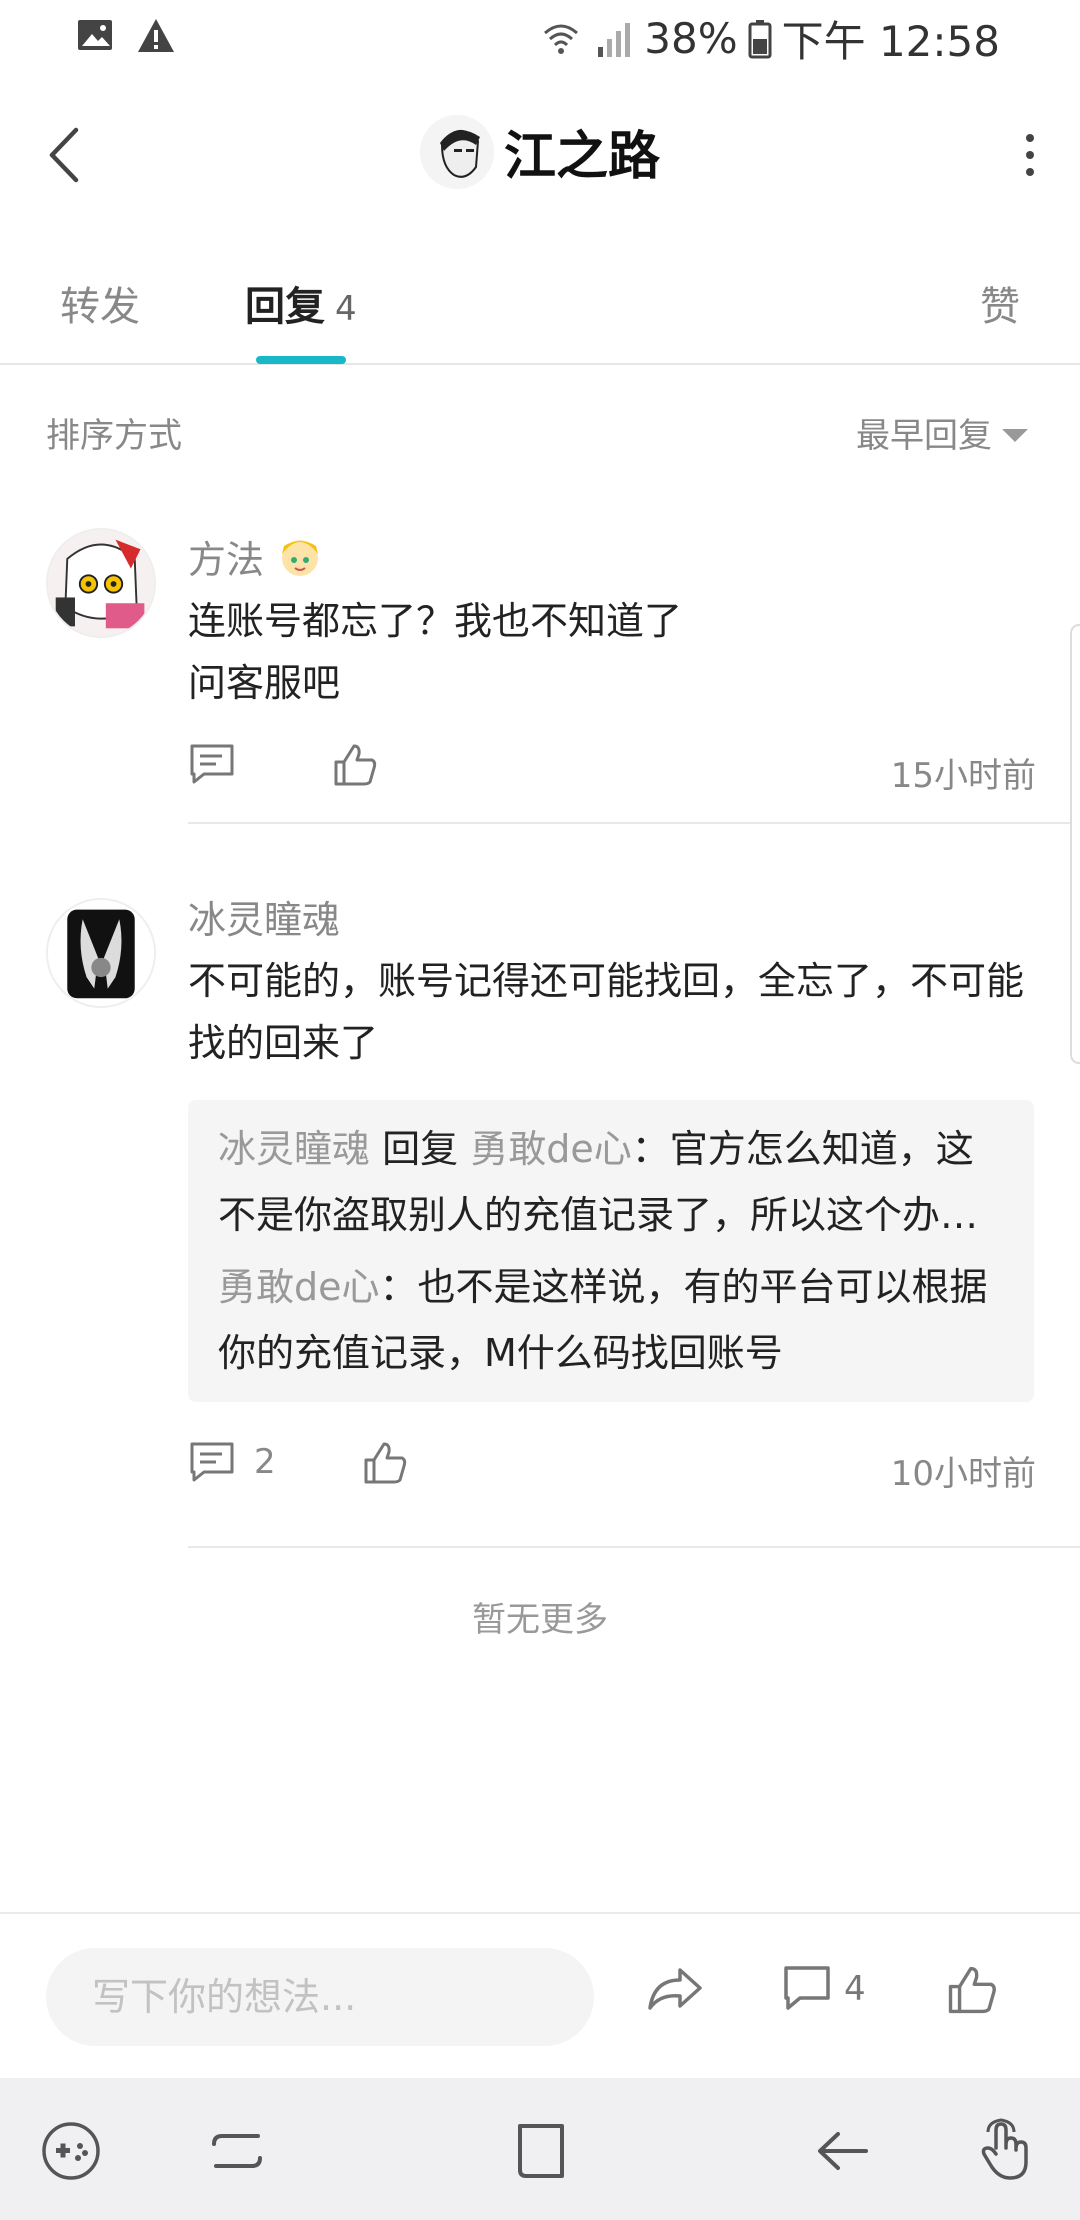  I want to click on comments-button: 4, so click(824, 1989).